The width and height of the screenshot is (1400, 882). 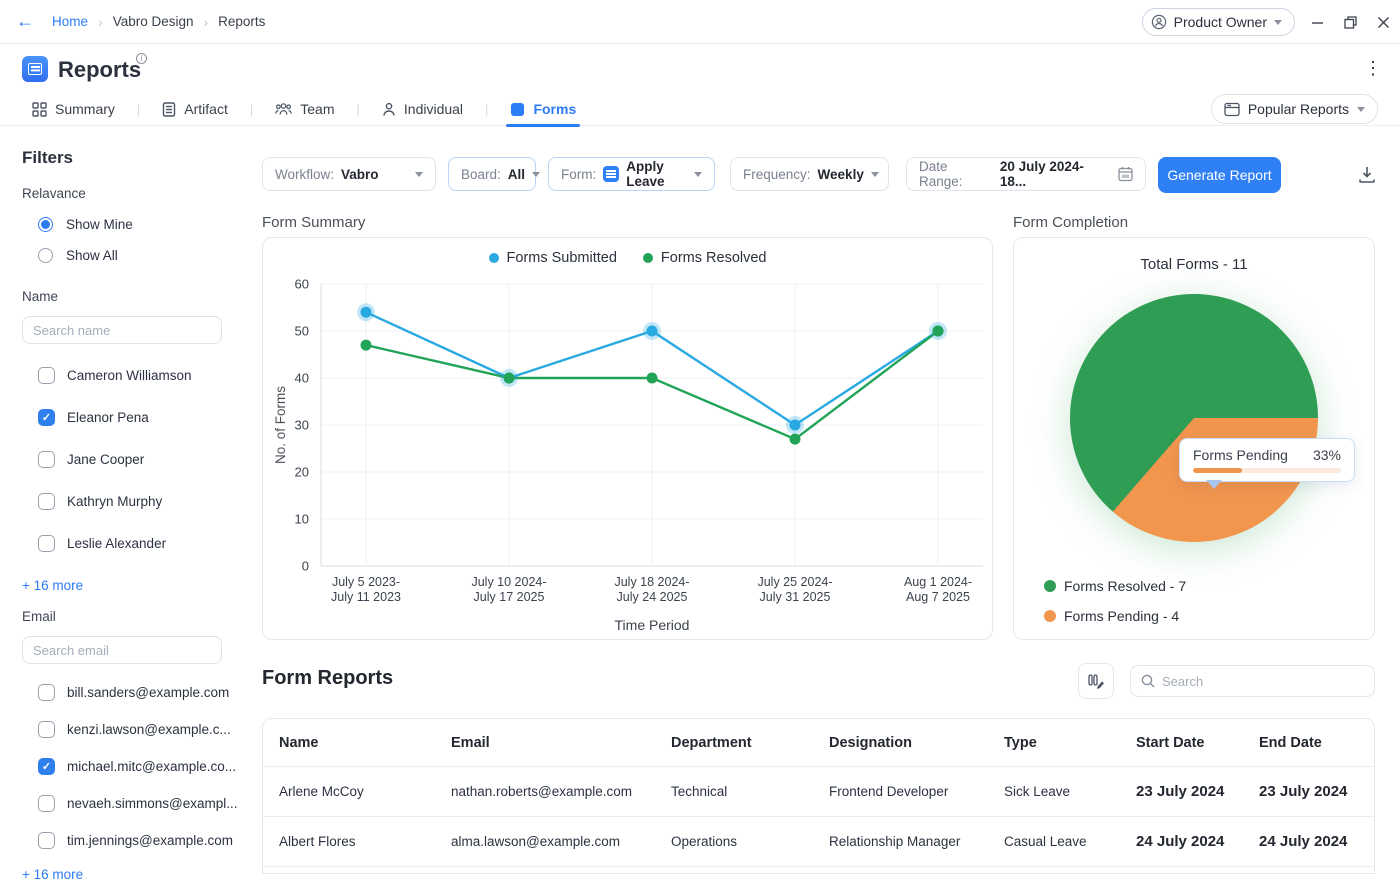 What do you see at coordinates (777, 174) in the screenshot?
I see `frequency-label: Frequency:` at bounding box center [777, 174].